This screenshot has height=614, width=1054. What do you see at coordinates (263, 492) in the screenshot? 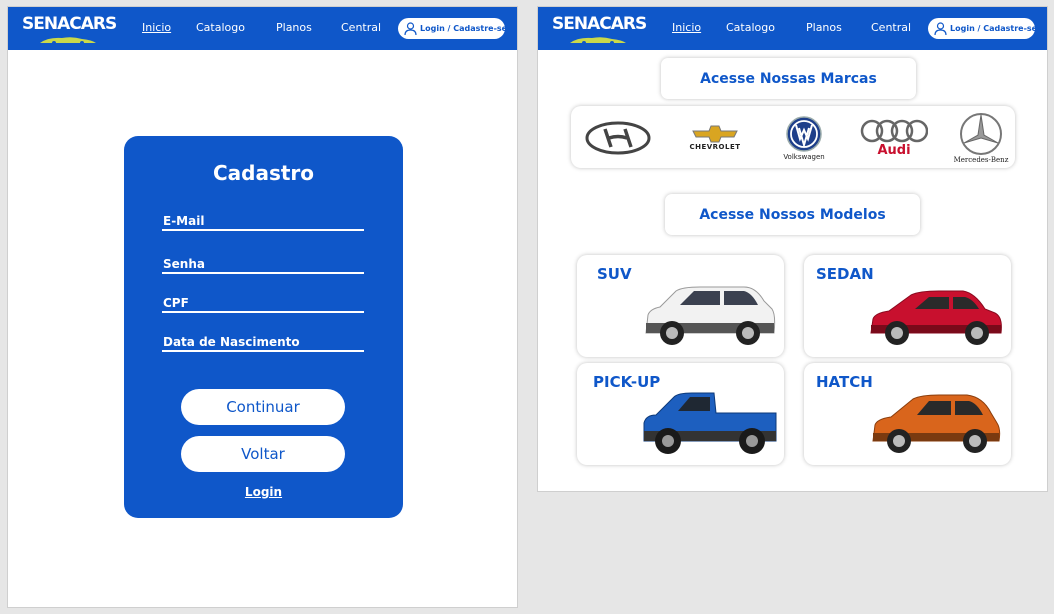
I see `login-link: Login` at bounding box center [263, 492].